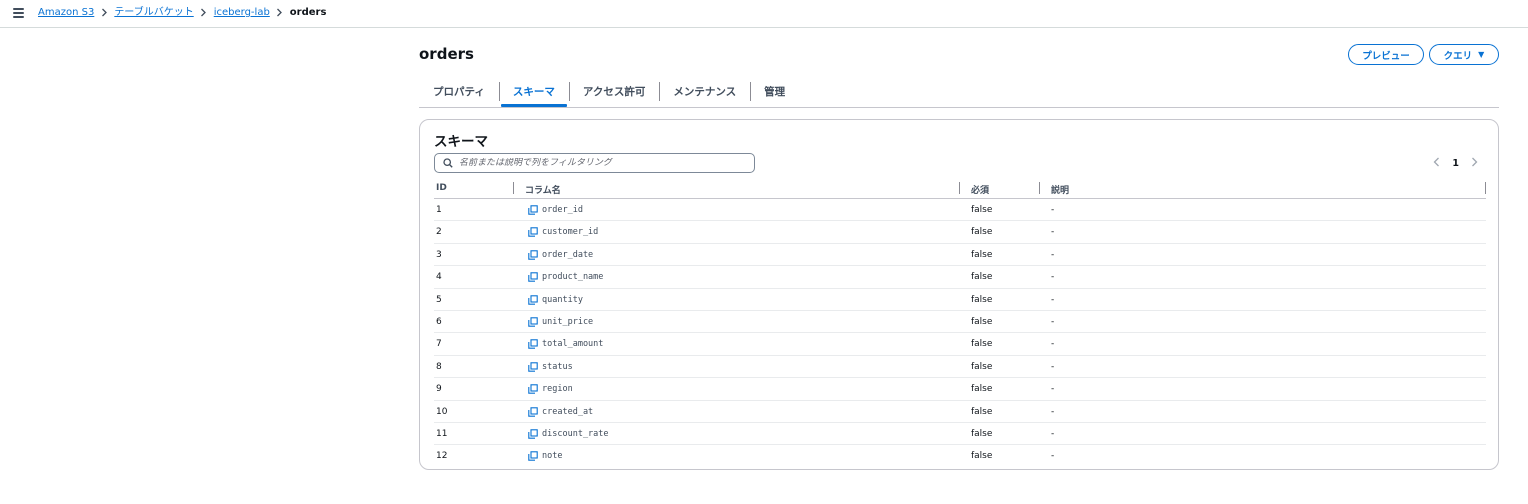 The height and width of the screenshot is (504, 1528). What do you see at coordinates (441, 188) in the screenshot?
I see `column-header-id: ID` at bounding box center [441, 188].